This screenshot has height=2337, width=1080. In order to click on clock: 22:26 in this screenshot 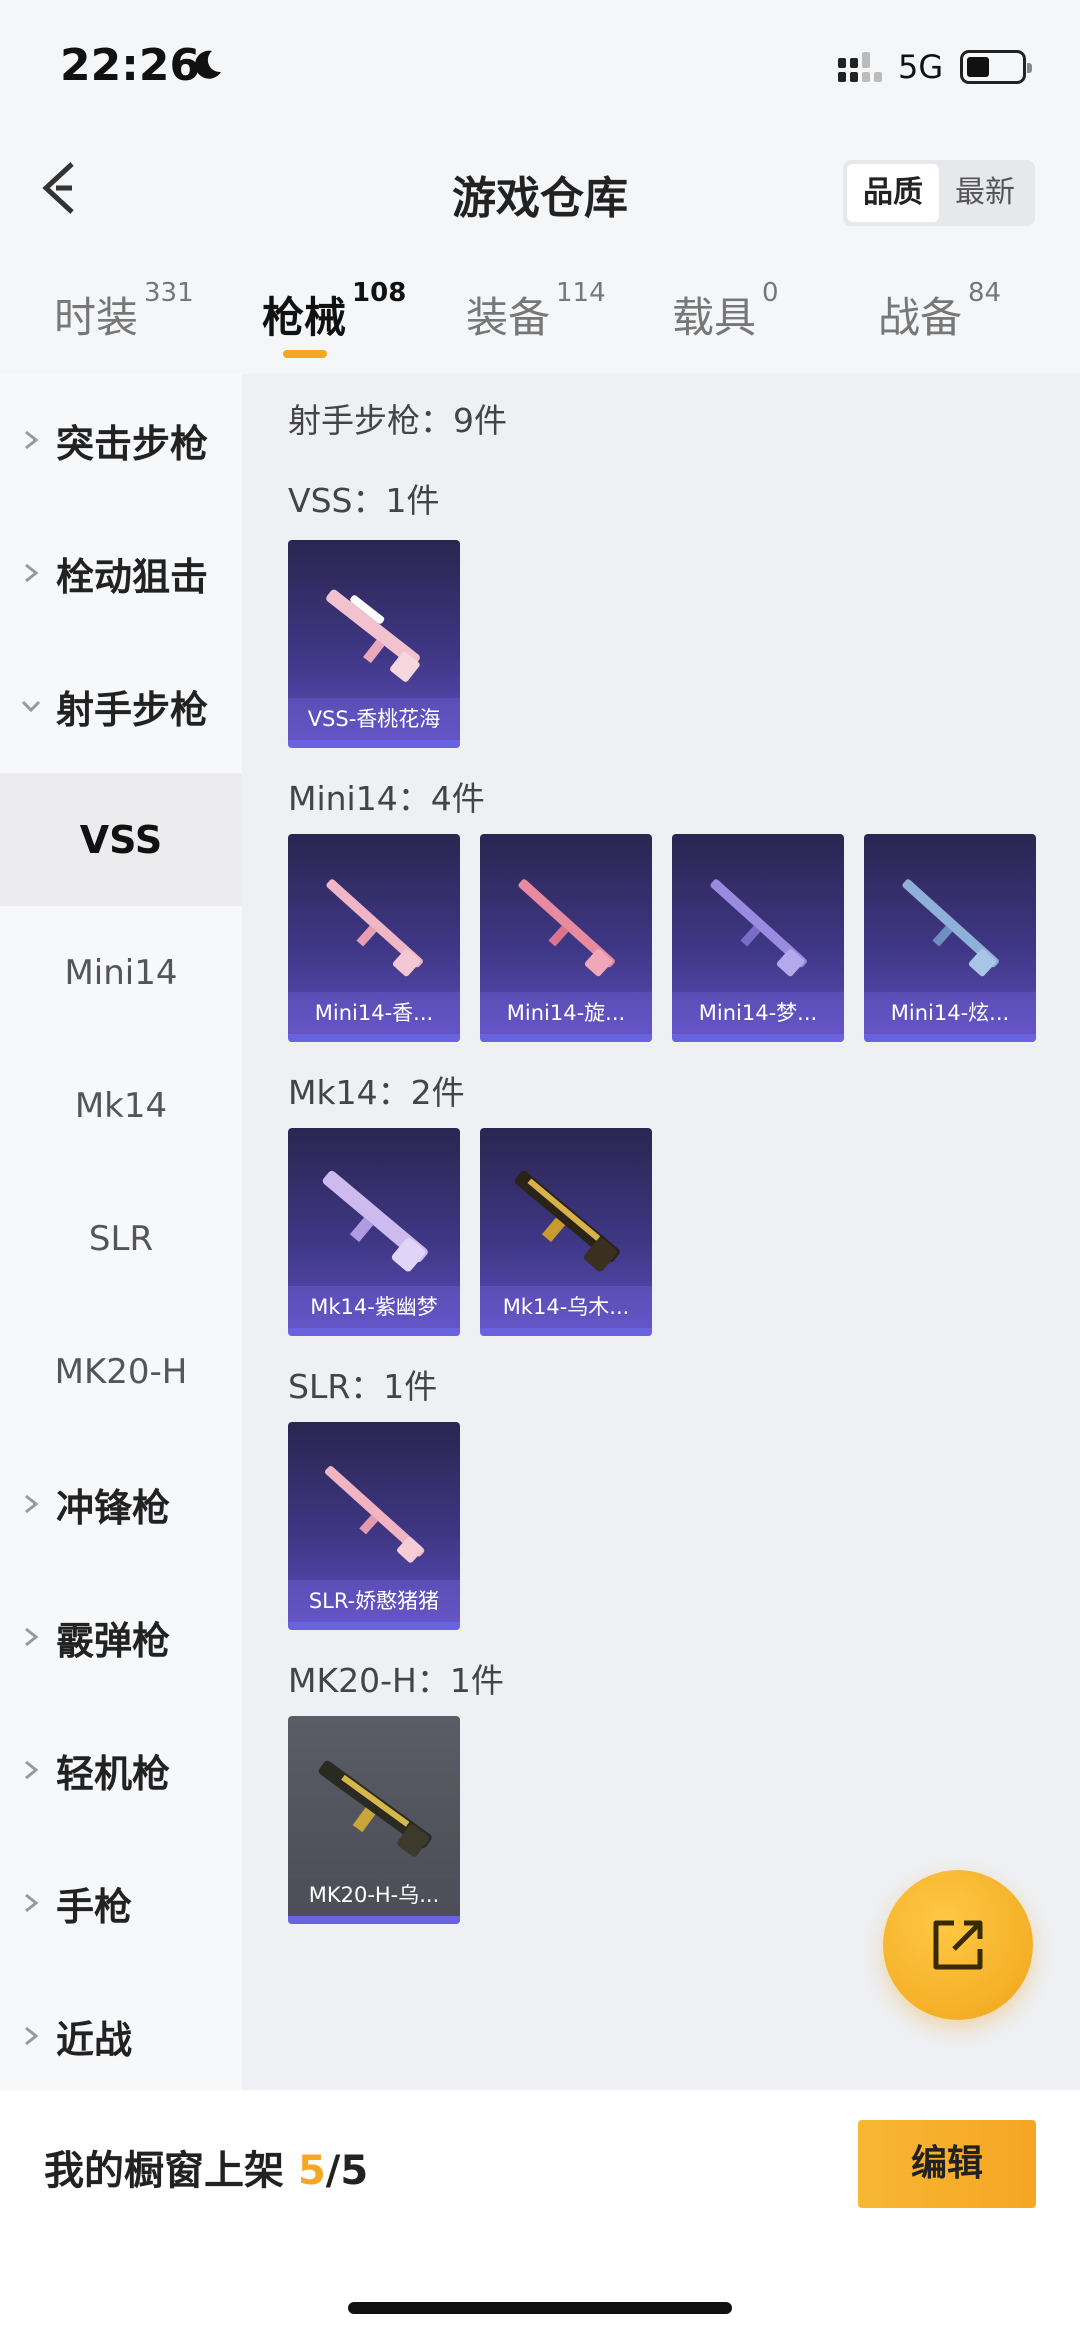, I will do `click(130, 65)`.